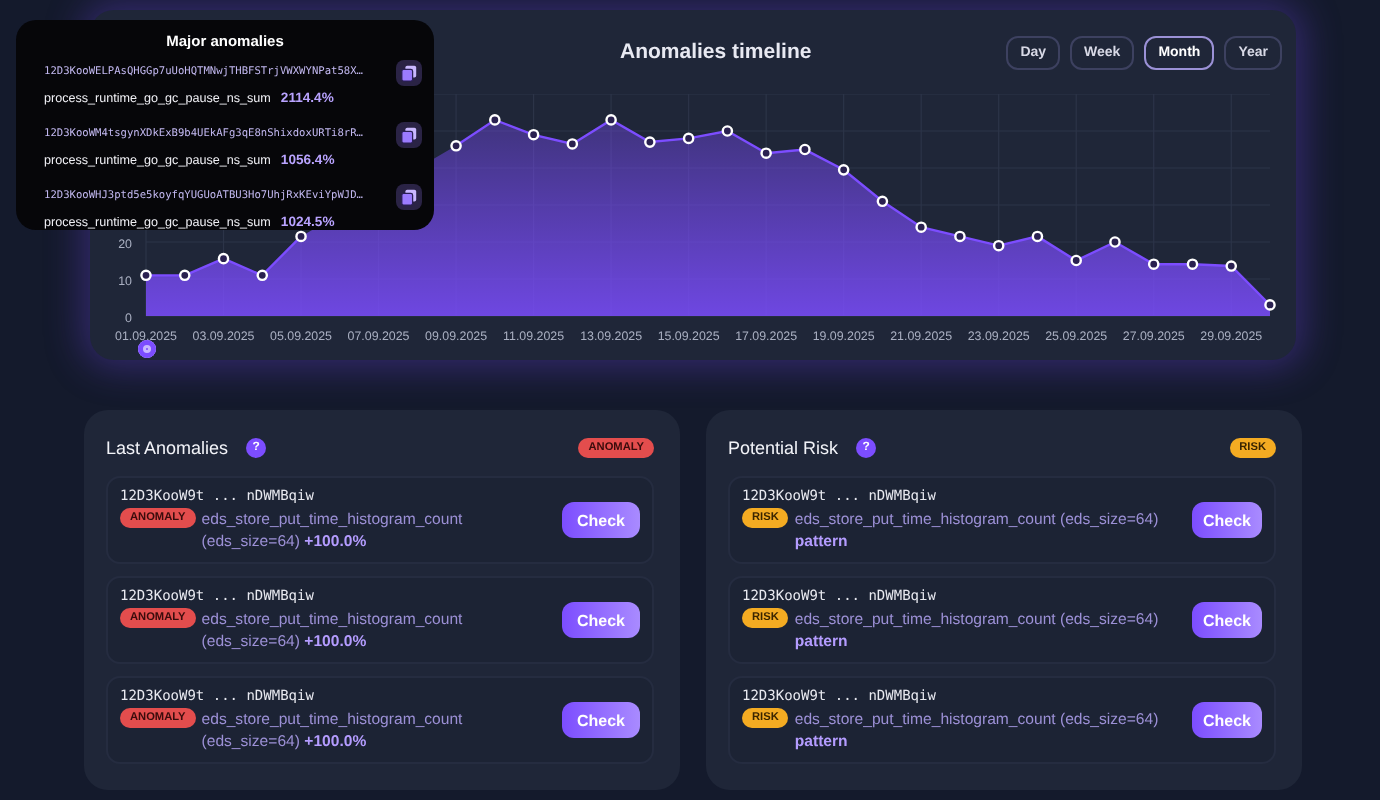 The image size is (1380, 800). What do you see at coordinates (783, 448) in the screenshot?
I see `panel-title: Potential Risk` at bounding box center [783, 448].